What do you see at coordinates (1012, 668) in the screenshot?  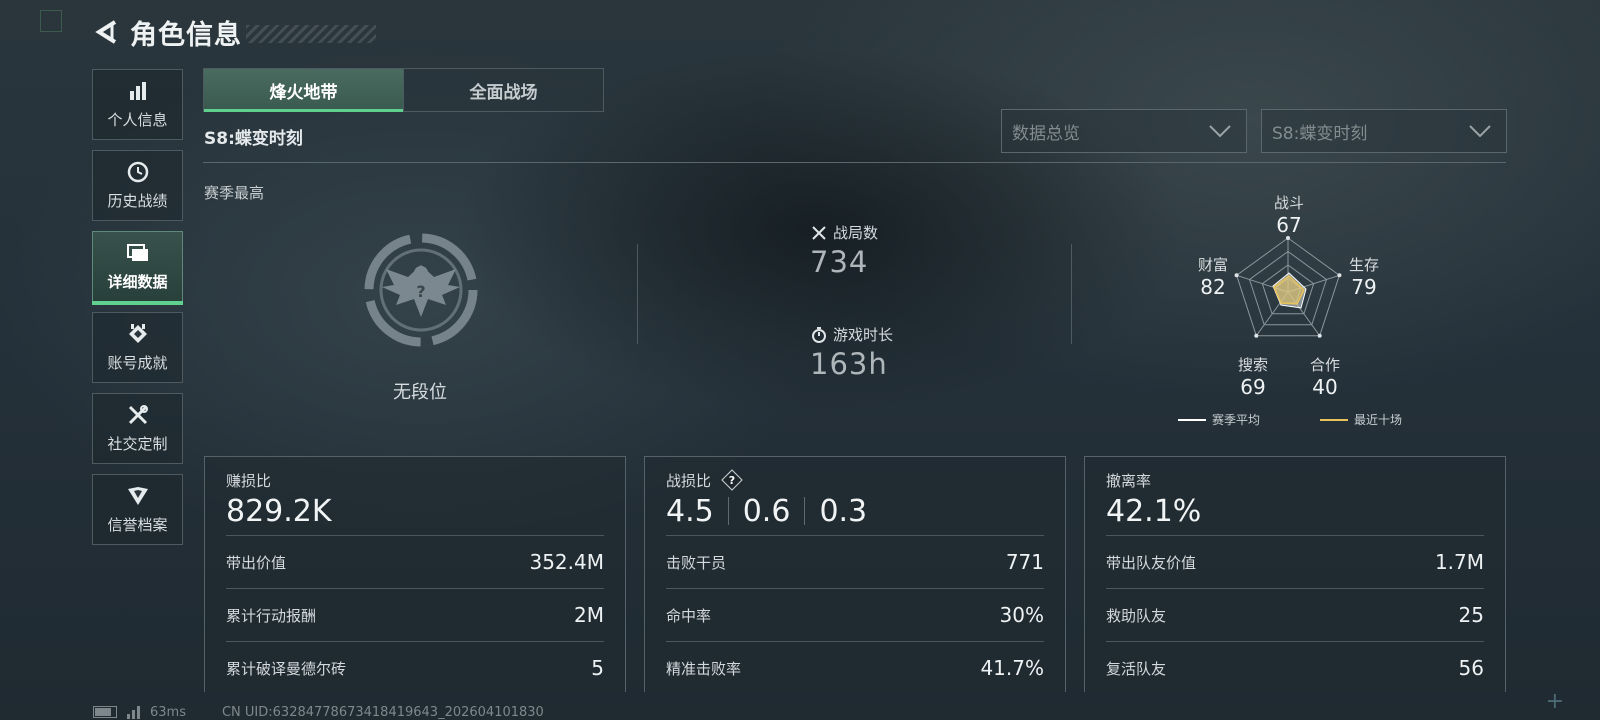 I see `row-value: 41.7%` at bounding box center [1012, 668].